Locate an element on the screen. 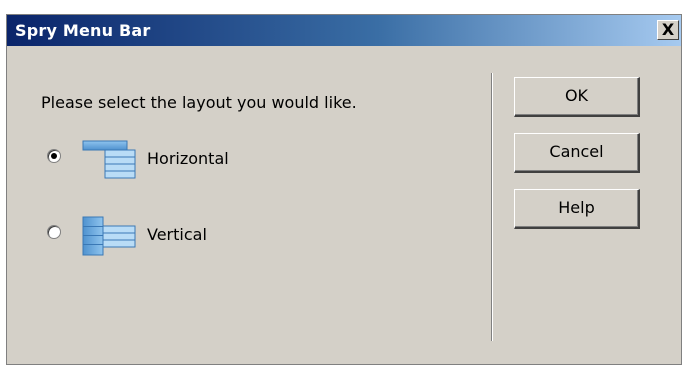  horizontal-layout-icon is located at coordinates (109, 159).